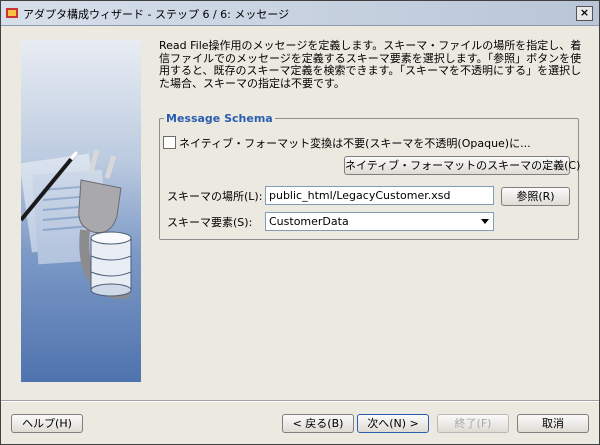 The width and height of the screenshot is (600, 445). Describe the element at coordinates (47, 423) in the screenshot. I see `help-button: ヘルプ(H)` at that location.